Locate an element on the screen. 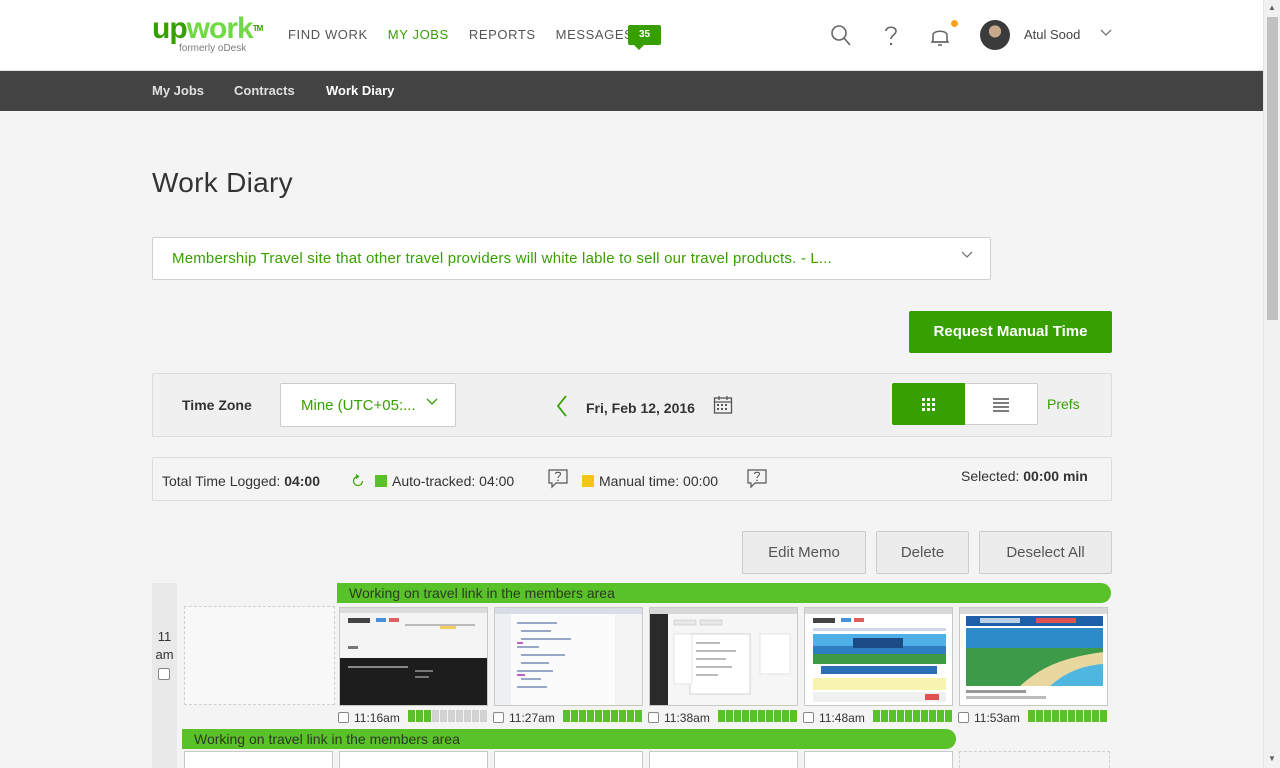 This screenshot has width=1280, height=768. subnav-work-diary: Work Diary is located at coordinates (360, 90).